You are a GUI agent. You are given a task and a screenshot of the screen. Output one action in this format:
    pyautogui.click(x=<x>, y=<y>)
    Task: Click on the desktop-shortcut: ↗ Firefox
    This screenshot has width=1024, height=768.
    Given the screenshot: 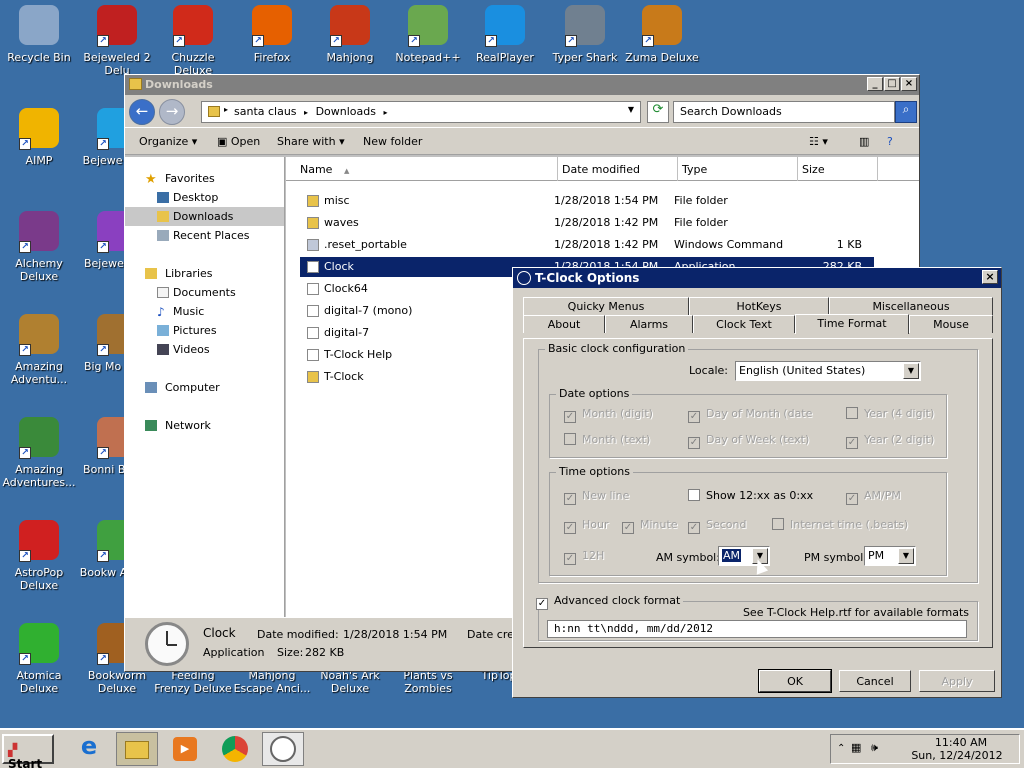 What is the action you would take?
    pyautogui.click(x=272, y=34)
    